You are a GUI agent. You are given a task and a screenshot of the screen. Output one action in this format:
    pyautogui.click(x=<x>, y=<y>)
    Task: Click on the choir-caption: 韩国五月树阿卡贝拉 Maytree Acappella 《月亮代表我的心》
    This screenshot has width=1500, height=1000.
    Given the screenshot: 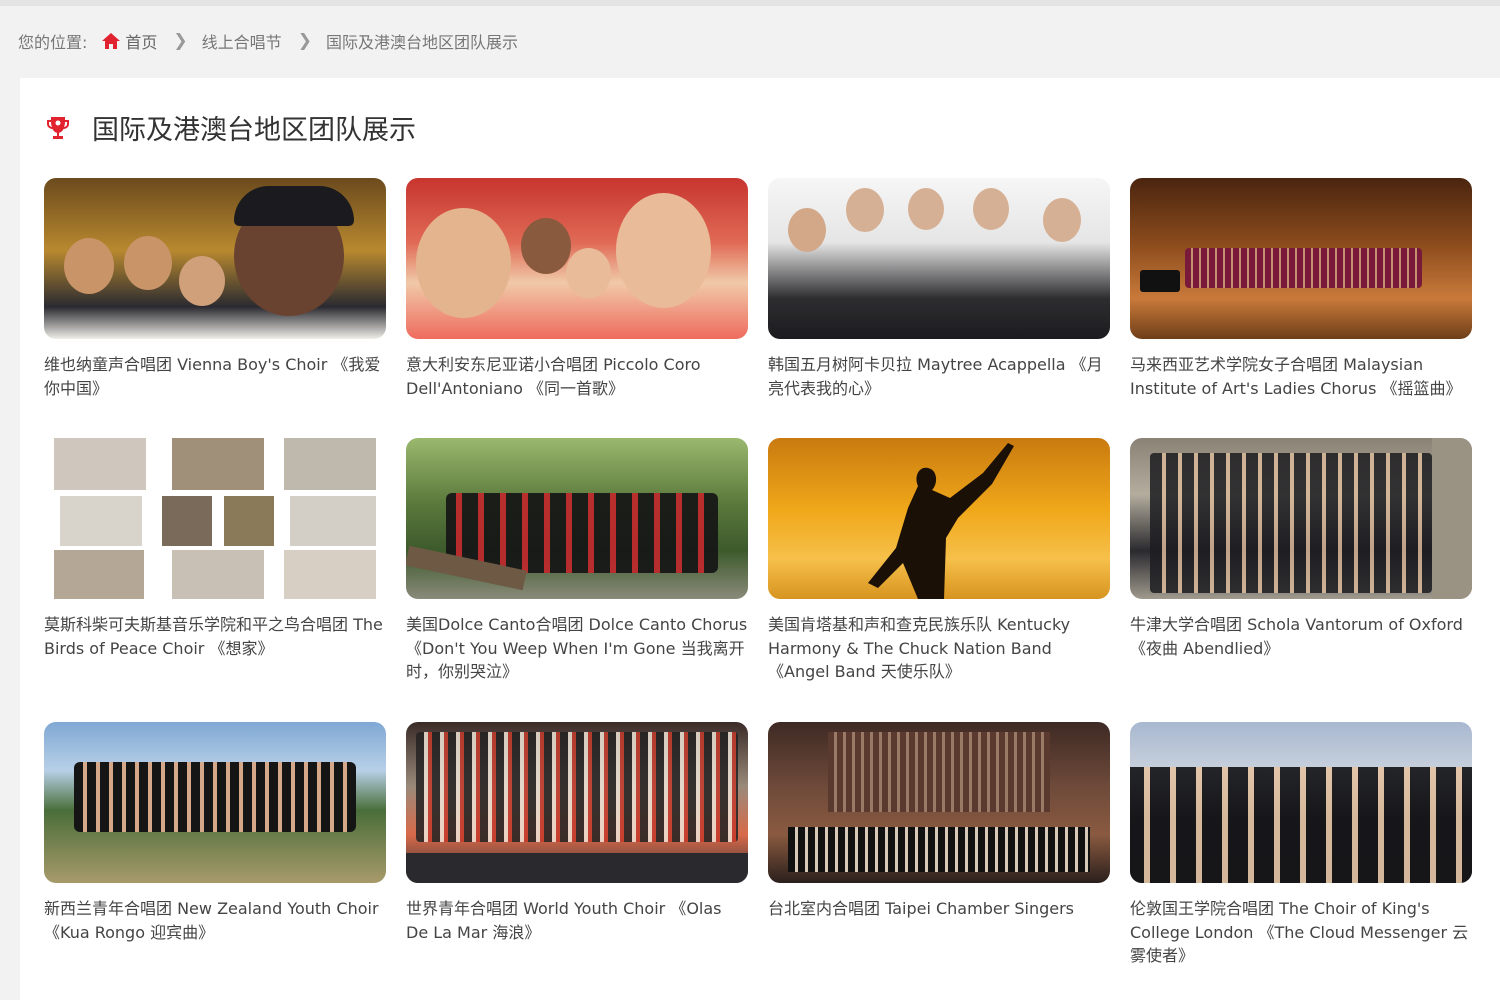 What is the action you would take?
    pyautogui.click(x=935, y=376)
    